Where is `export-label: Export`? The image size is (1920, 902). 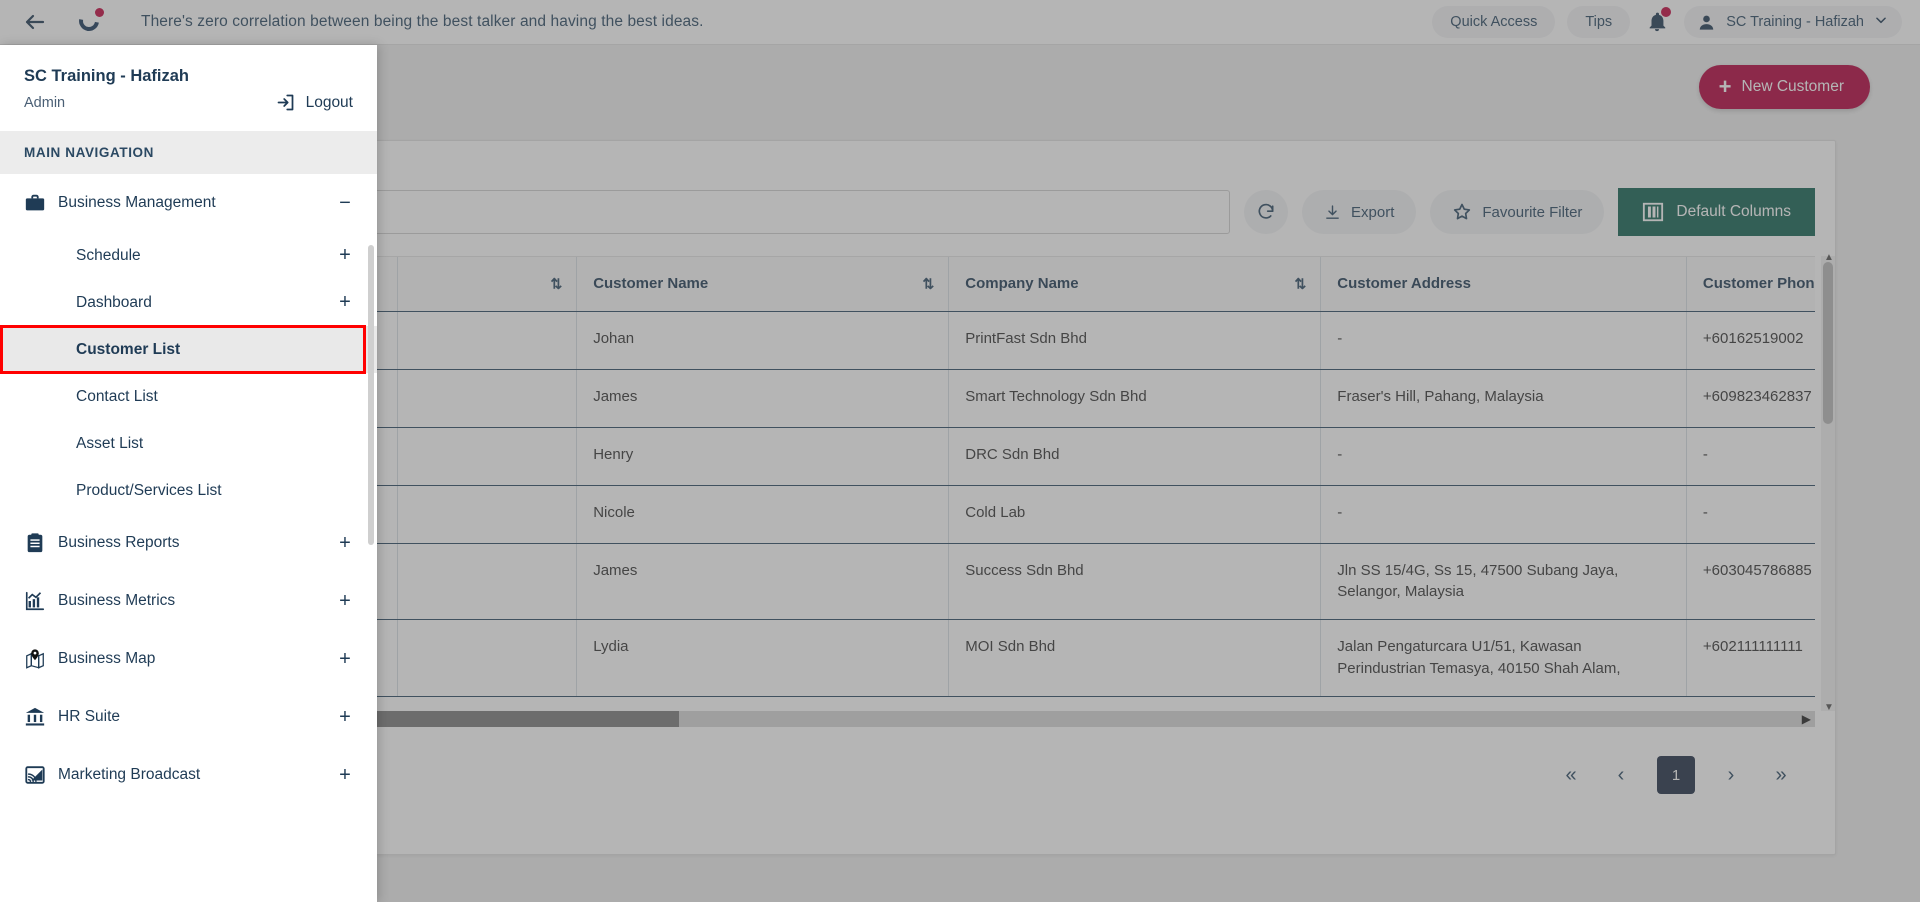
export-label: Export is located at coordinates (1373, 212).